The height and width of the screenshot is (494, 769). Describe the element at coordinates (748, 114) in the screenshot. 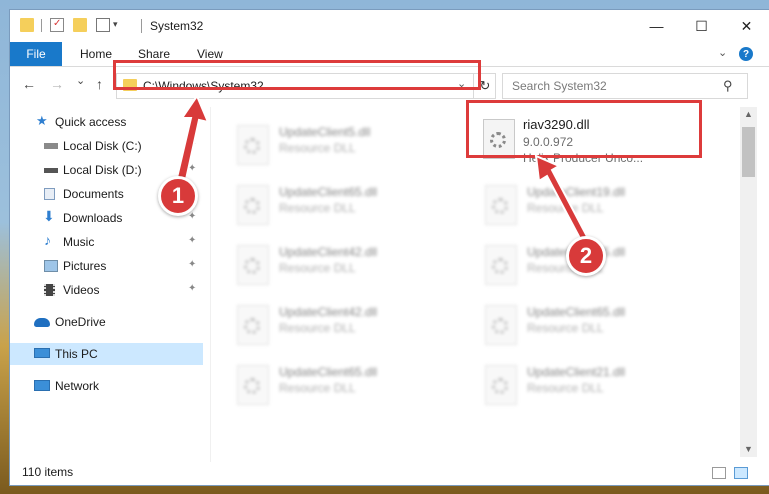

I see `scroll-up-icon: ▲` at that location.